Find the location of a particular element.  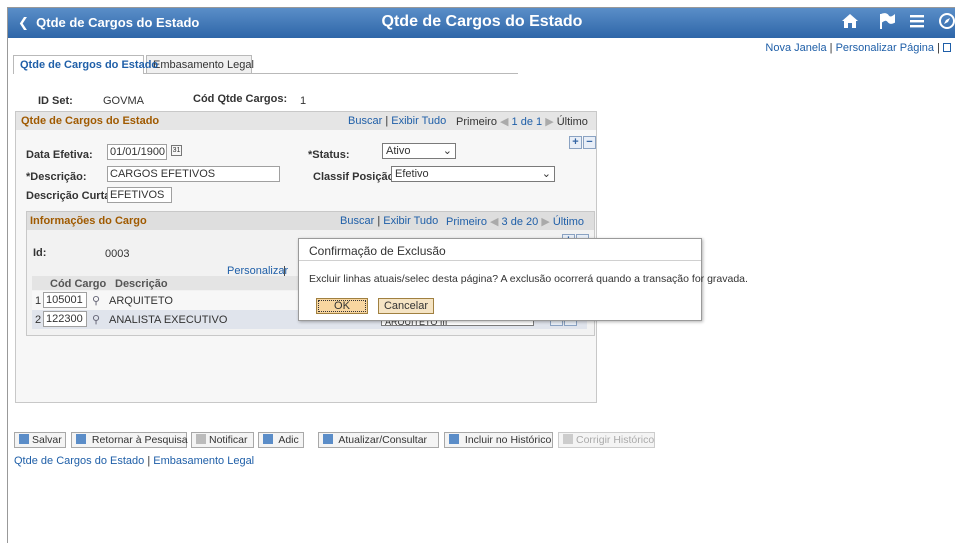

return-label: Retornar à Pesquisa is located at coordinates (139, 440).